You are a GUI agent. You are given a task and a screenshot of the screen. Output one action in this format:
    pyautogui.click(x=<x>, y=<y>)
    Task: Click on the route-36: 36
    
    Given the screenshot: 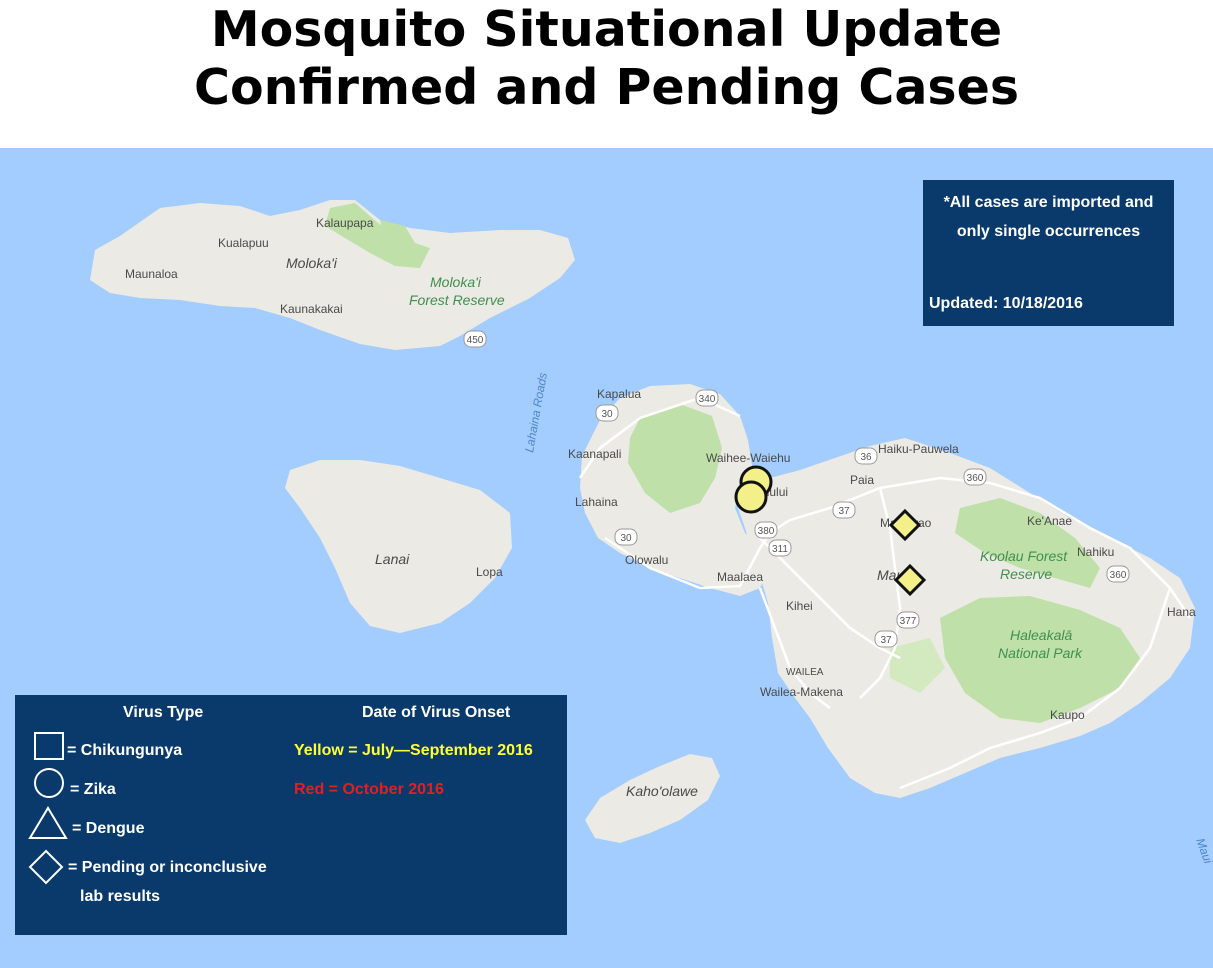 What is the action you would take?
    pyautogui.click(x=866, y=457)
    